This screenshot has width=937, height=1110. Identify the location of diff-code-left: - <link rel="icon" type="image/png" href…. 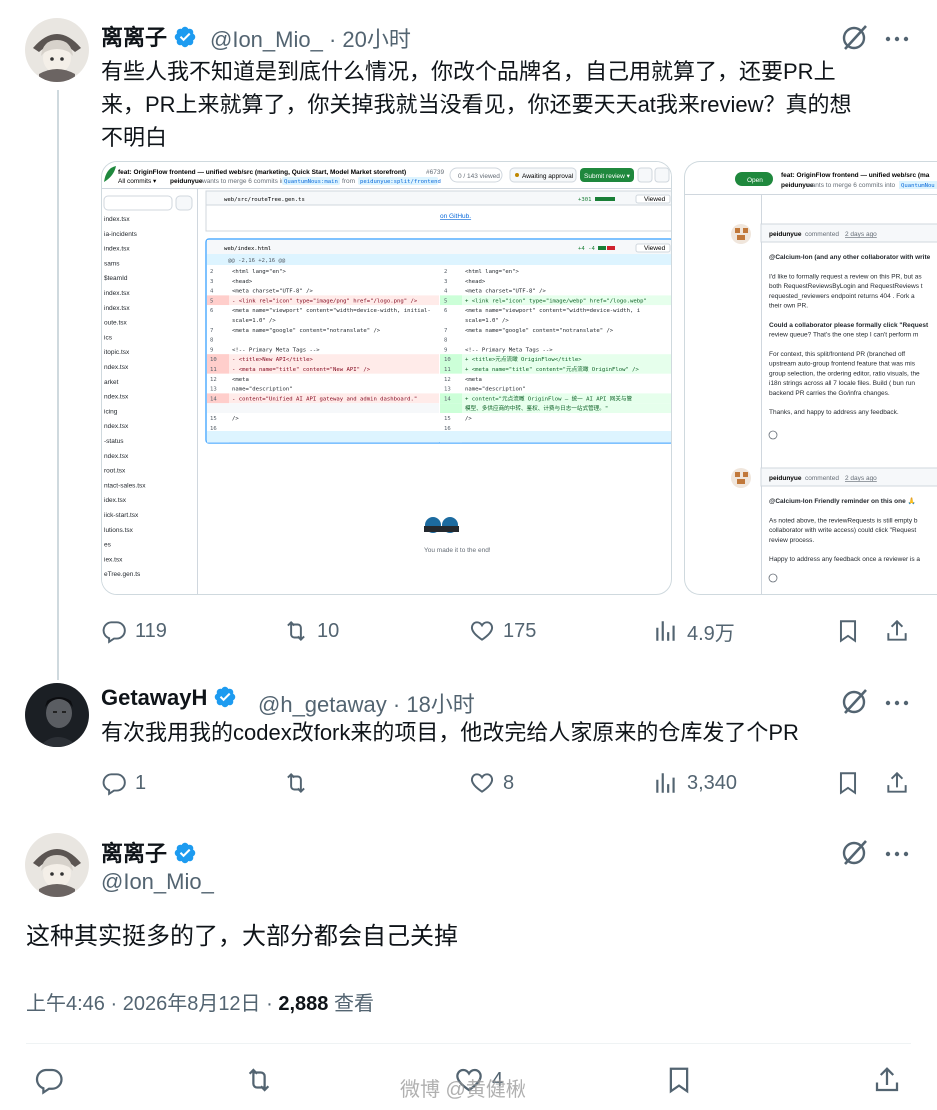
(325, 301).